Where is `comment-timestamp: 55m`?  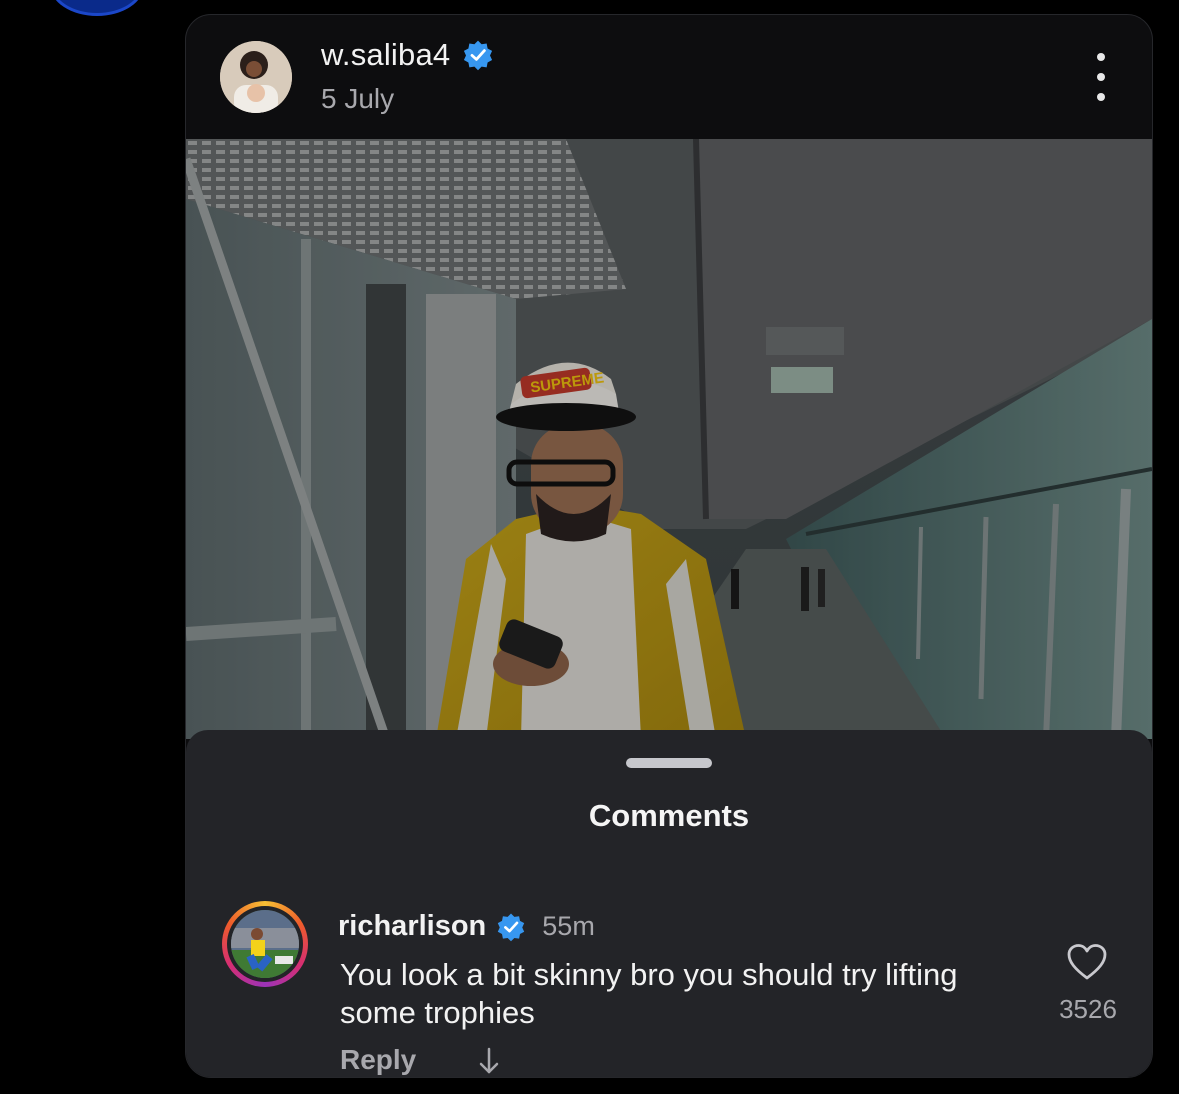
comment-timestamp: 55m is located at coordinates (568, 926).